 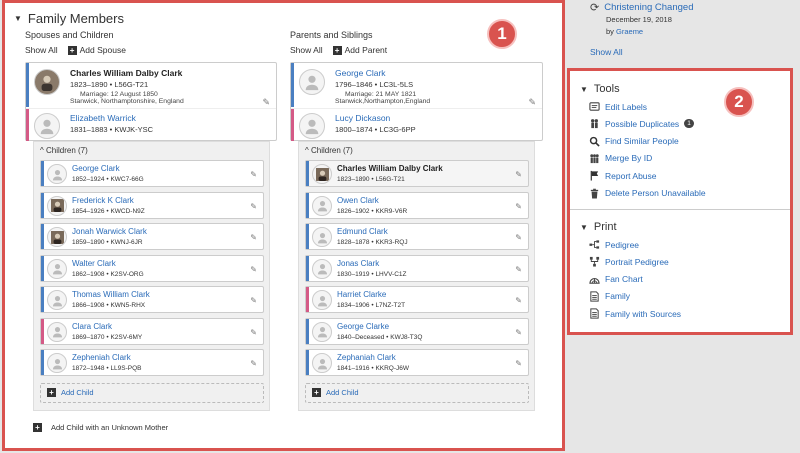 I want to click on add-spouse-button: + Add Spouse, so click(x=96, y=50).